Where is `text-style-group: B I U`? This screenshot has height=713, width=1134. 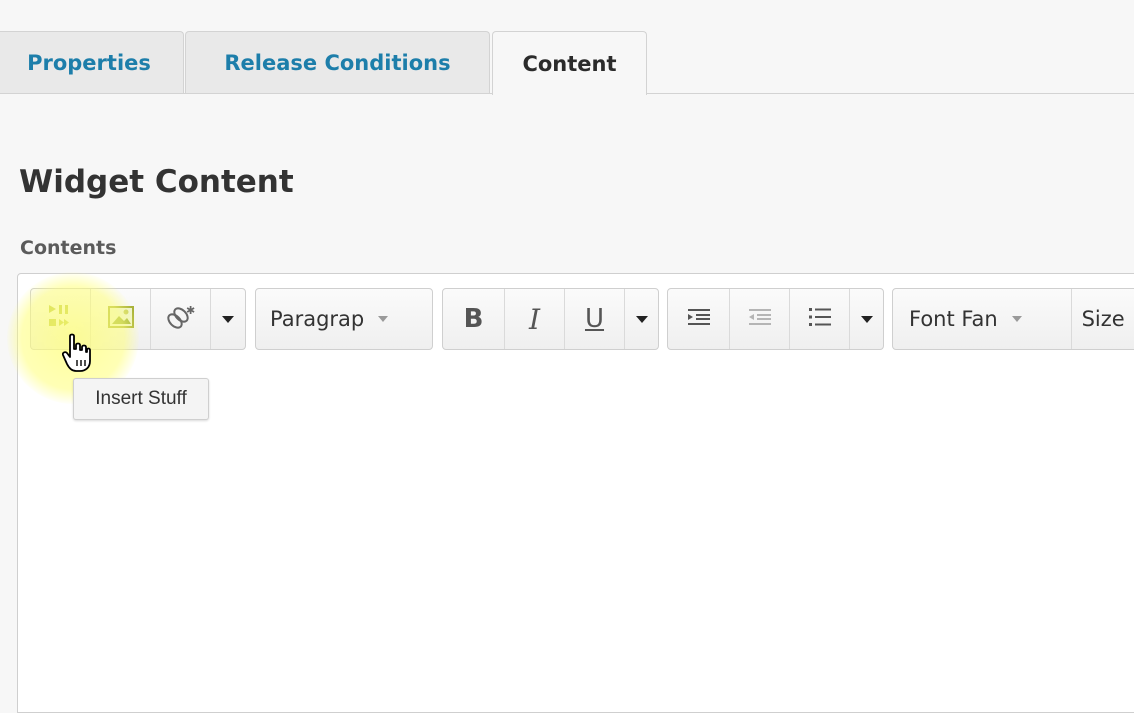 text-style-group: B I U is located at coordinates (550, 319).